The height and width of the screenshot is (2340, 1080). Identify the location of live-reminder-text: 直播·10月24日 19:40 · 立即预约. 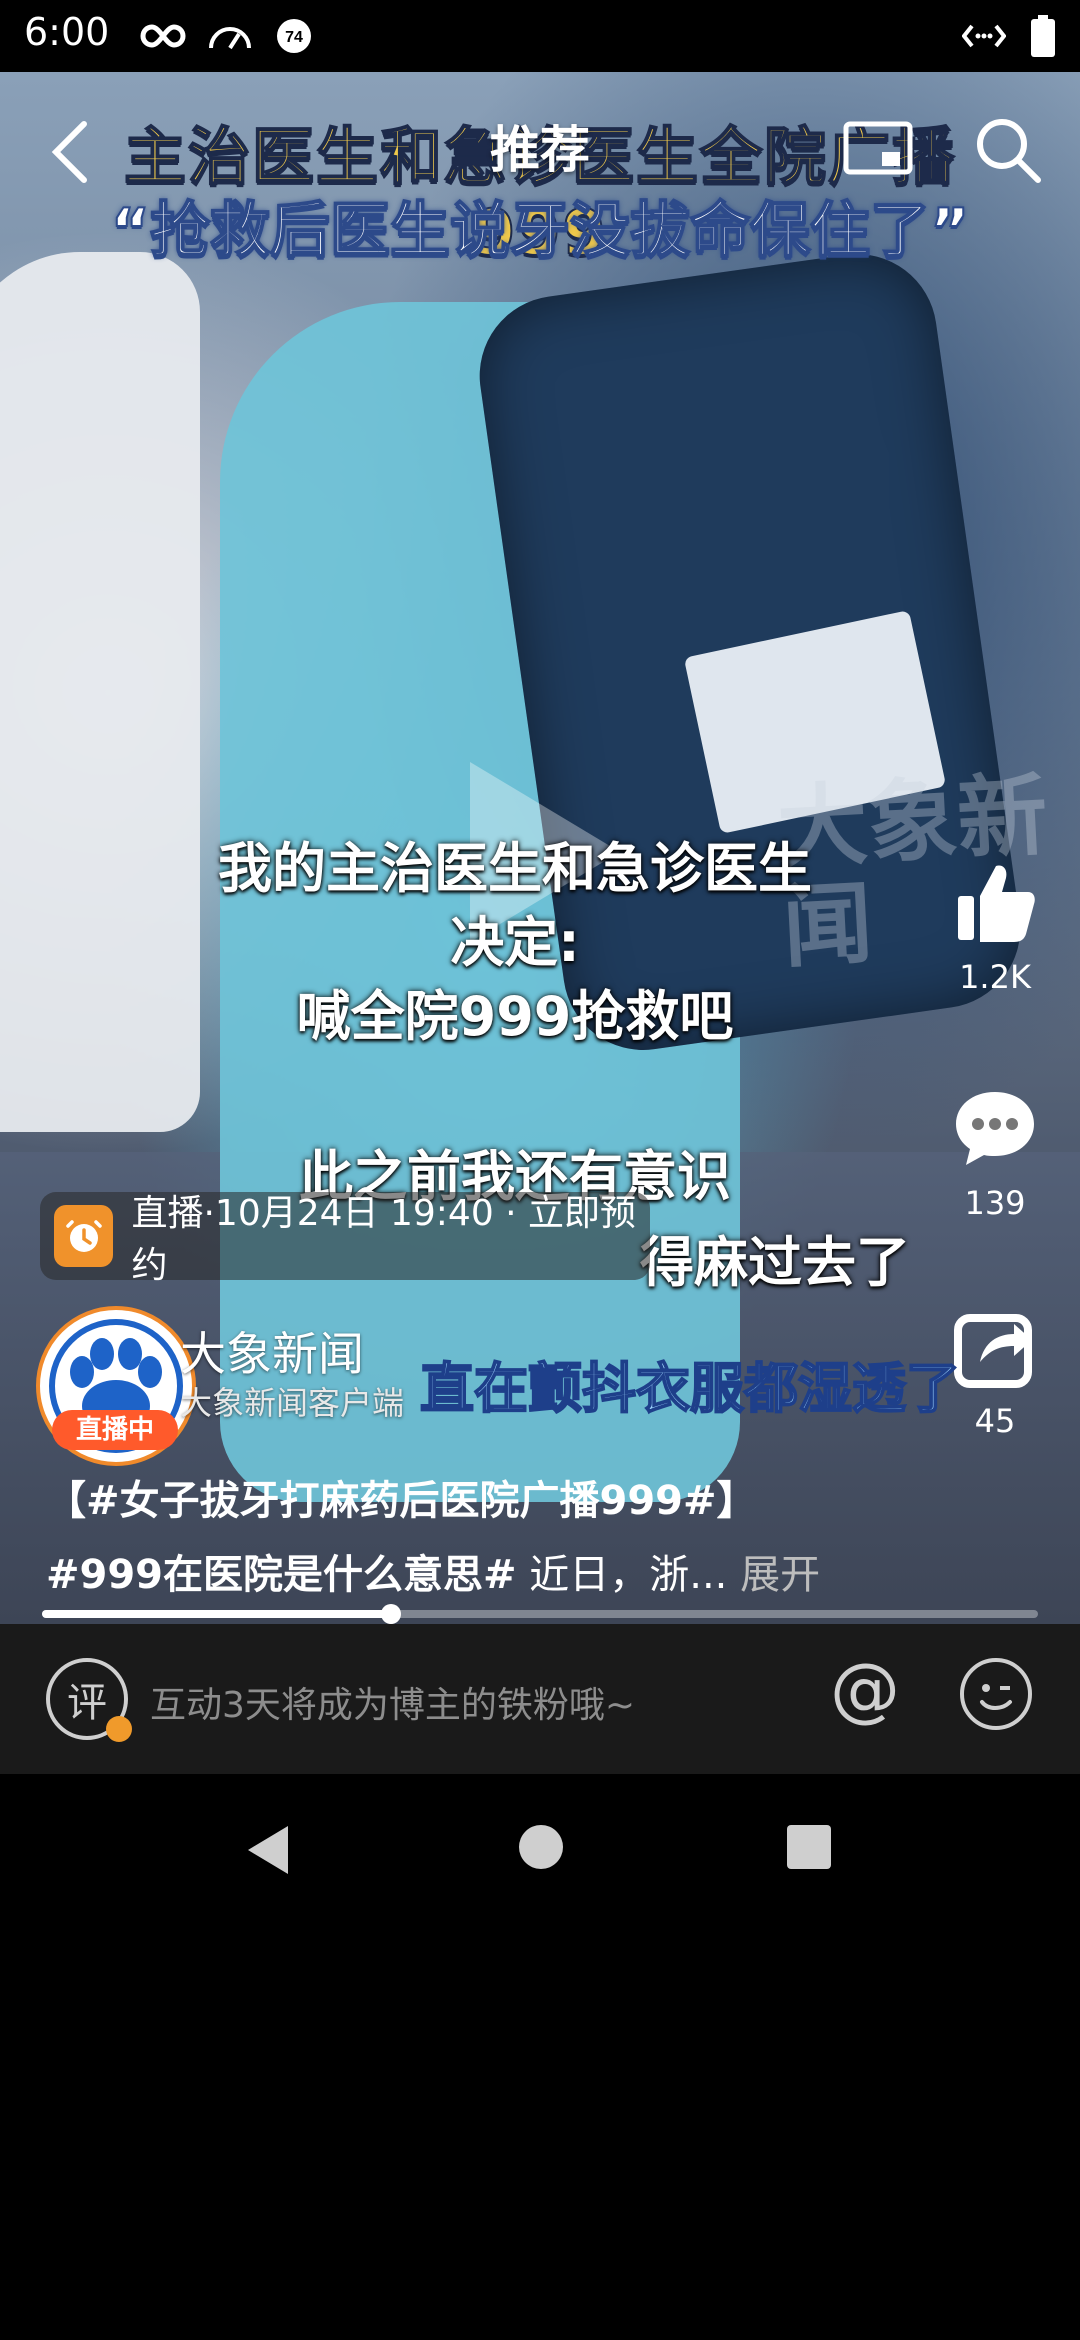
(384, 1239).